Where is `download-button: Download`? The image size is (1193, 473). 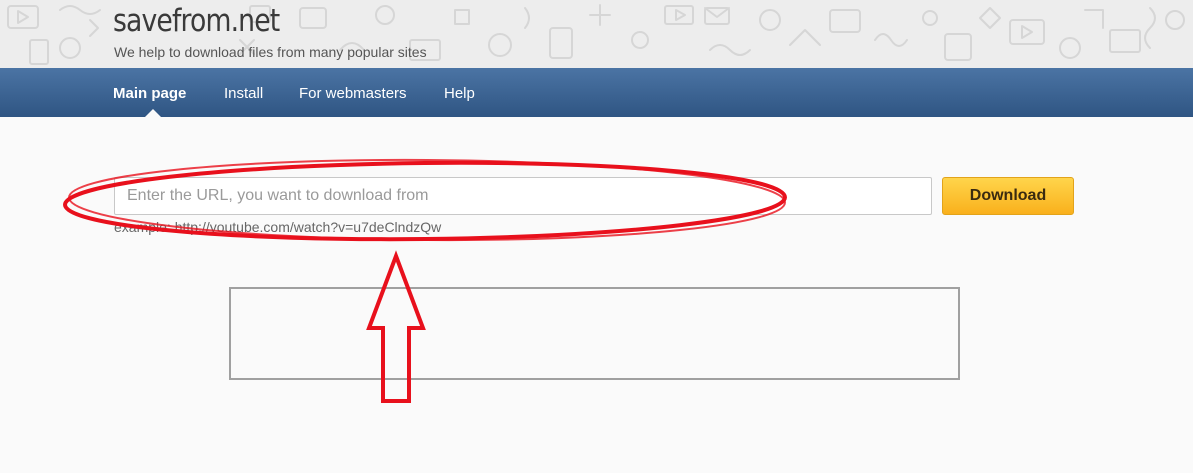
download-button: Download is located at coordinates (1008, 196).